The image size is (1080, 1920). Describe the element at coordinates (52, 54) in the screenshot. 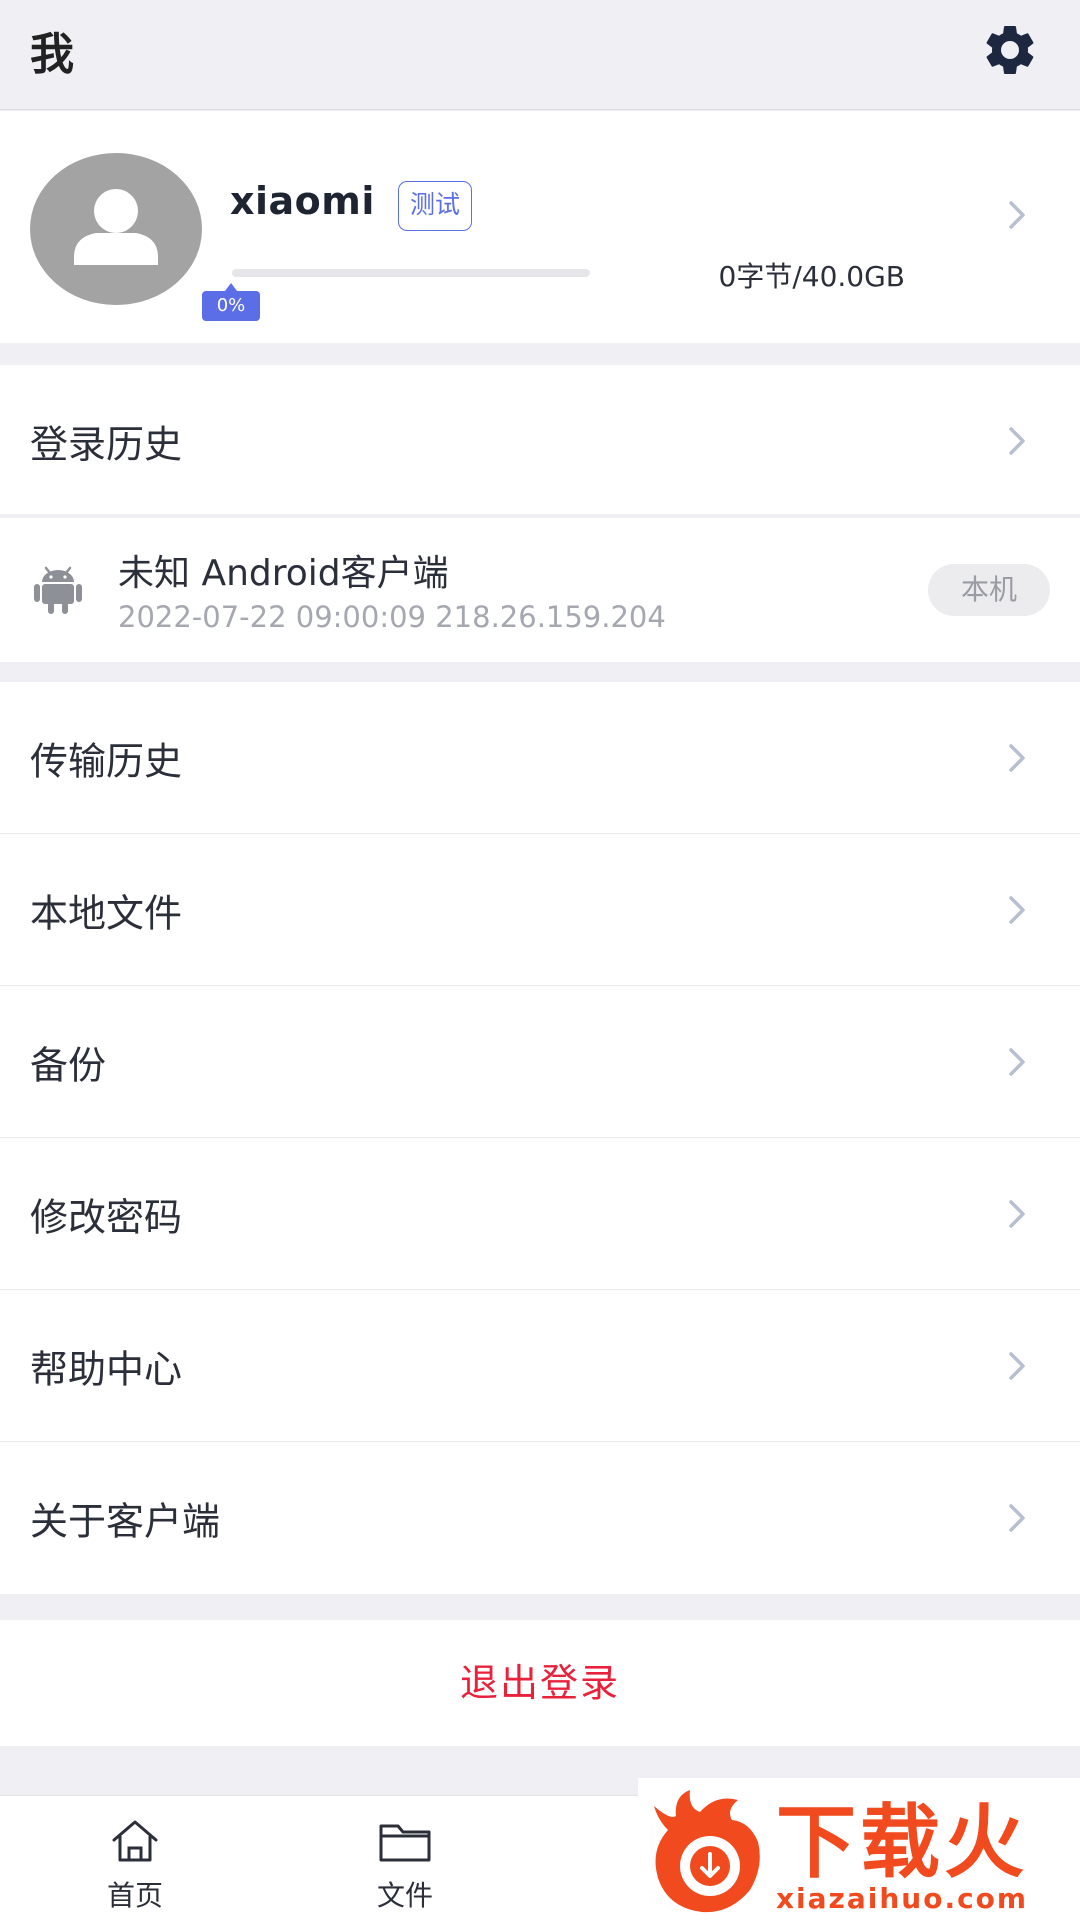

I see `page-title: 我` at that location.